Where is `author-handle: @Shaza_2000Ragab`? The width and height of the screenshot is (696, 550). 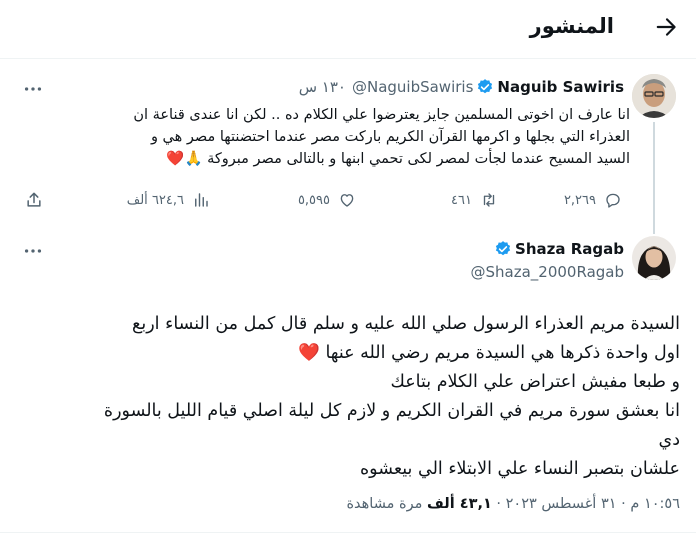 author-handle: @Shaza_2000Ragab is located at coordinates (547, 272).